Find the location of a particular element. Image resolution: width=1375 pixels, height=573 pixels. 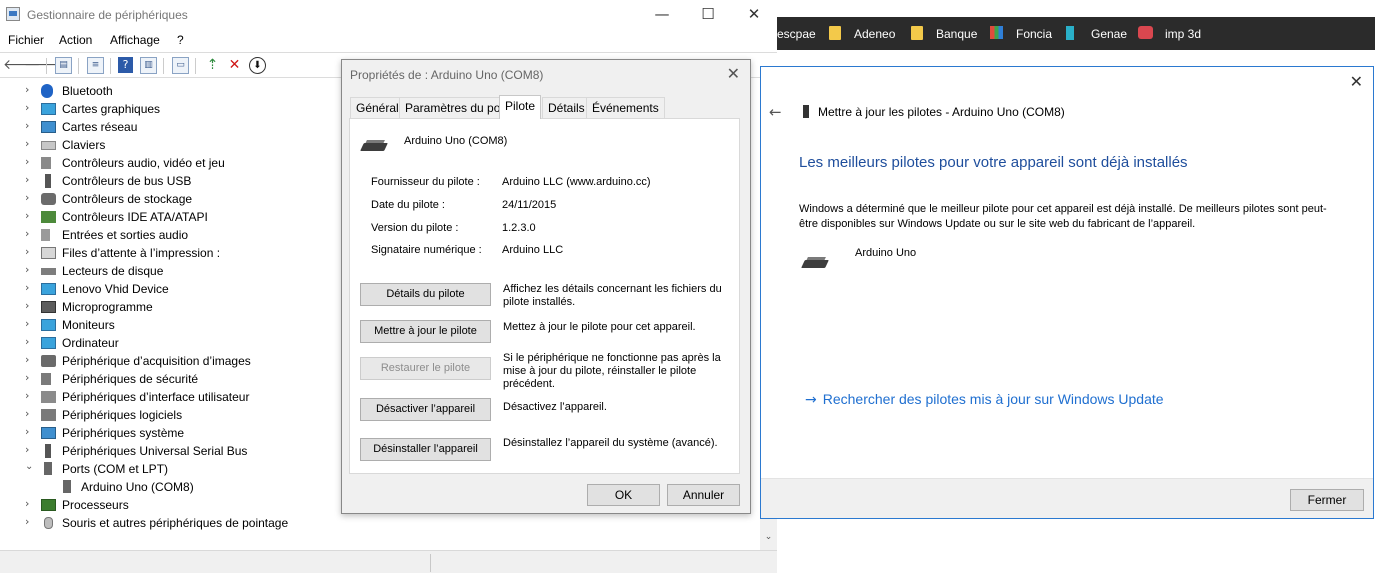

tree-item-cartes-graphiques: › Cartes graphiques is located at coordinates (202, 109).